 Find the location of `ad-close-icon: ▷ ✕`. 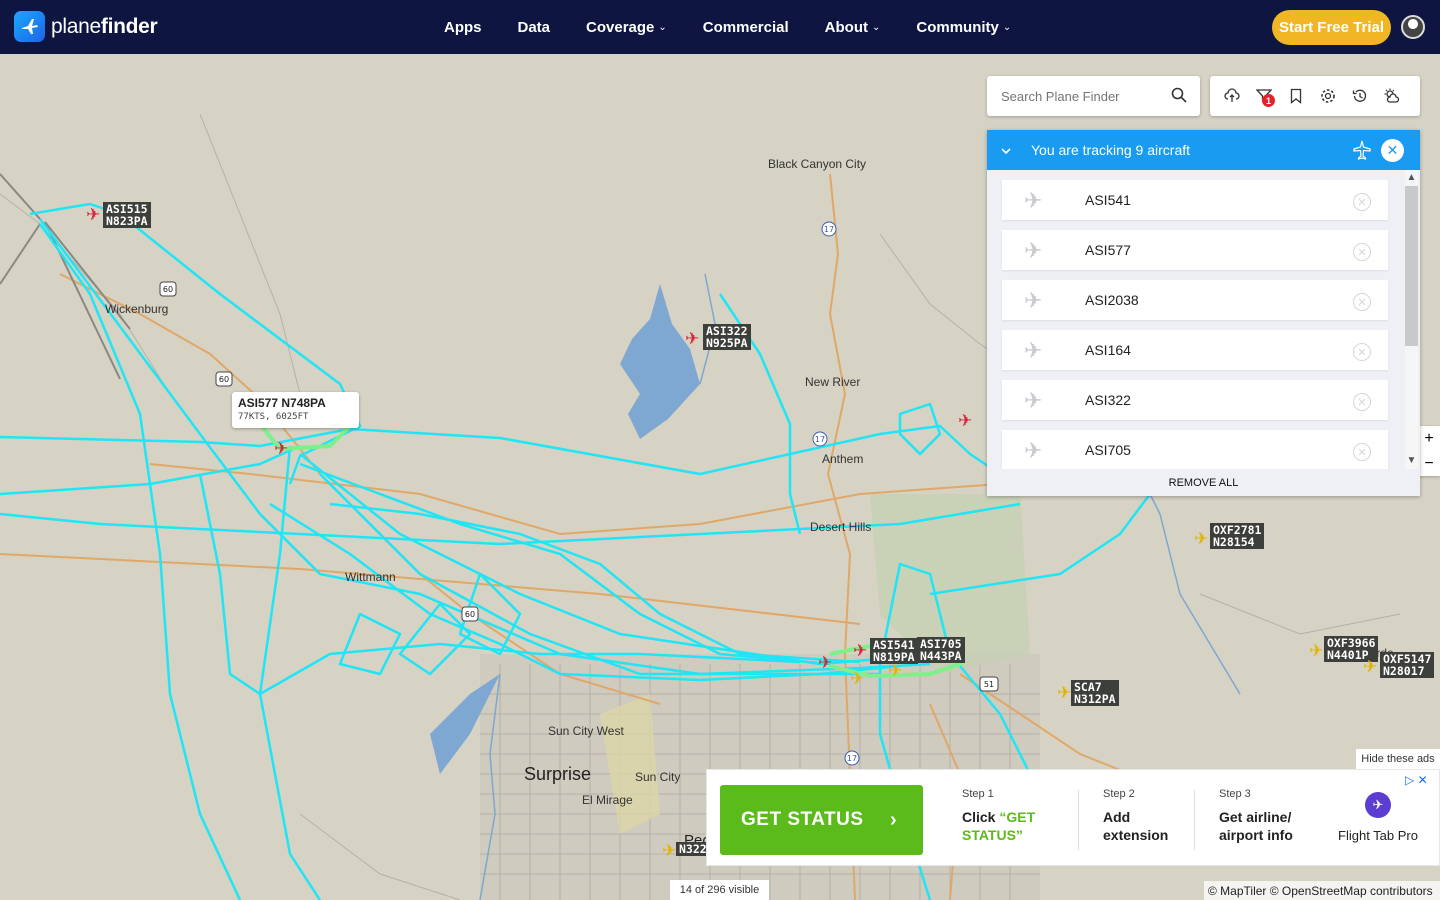

ad-close-icon: ▷ ✕ is located at coordinates (1416, 780).